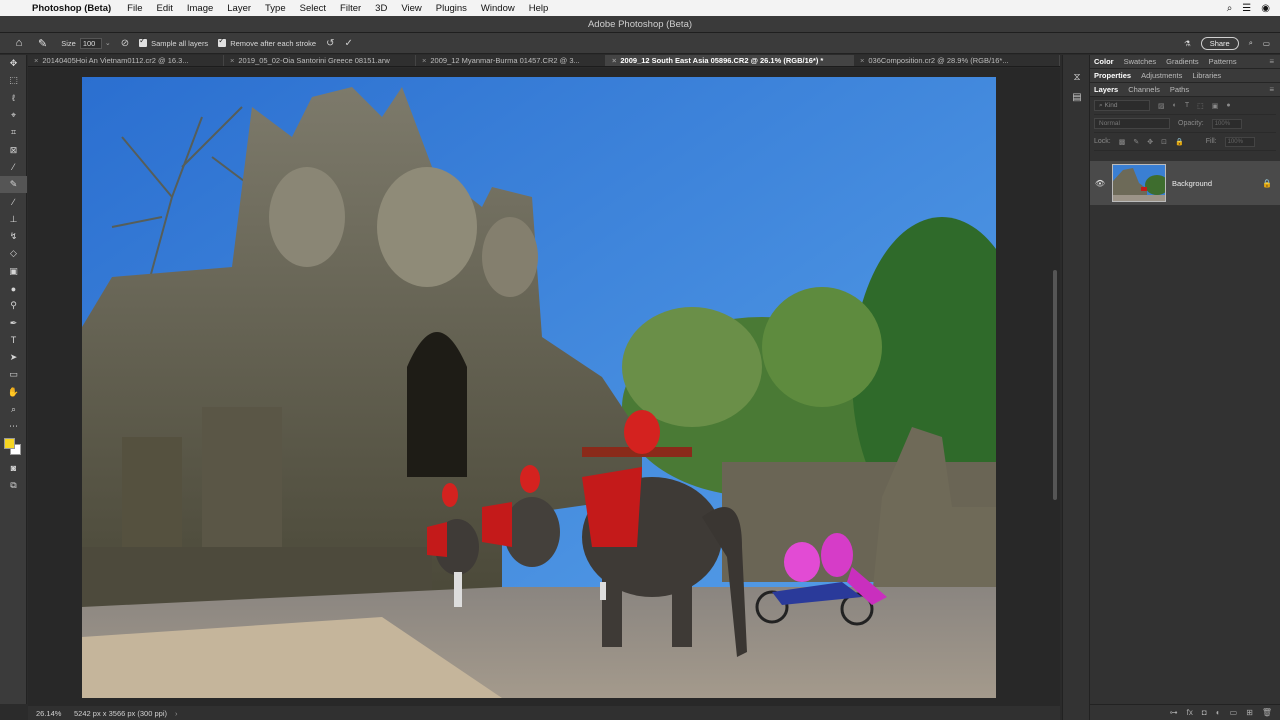  I want to click on link-layers-icon: ⊶, so click(1174, 712).